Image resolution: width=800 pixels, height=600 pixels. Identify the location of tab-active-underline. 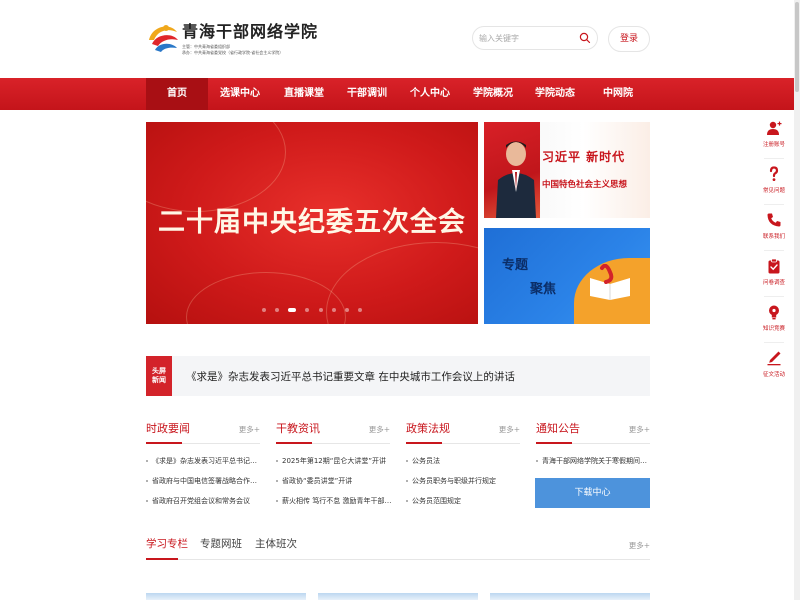
(162, 559).